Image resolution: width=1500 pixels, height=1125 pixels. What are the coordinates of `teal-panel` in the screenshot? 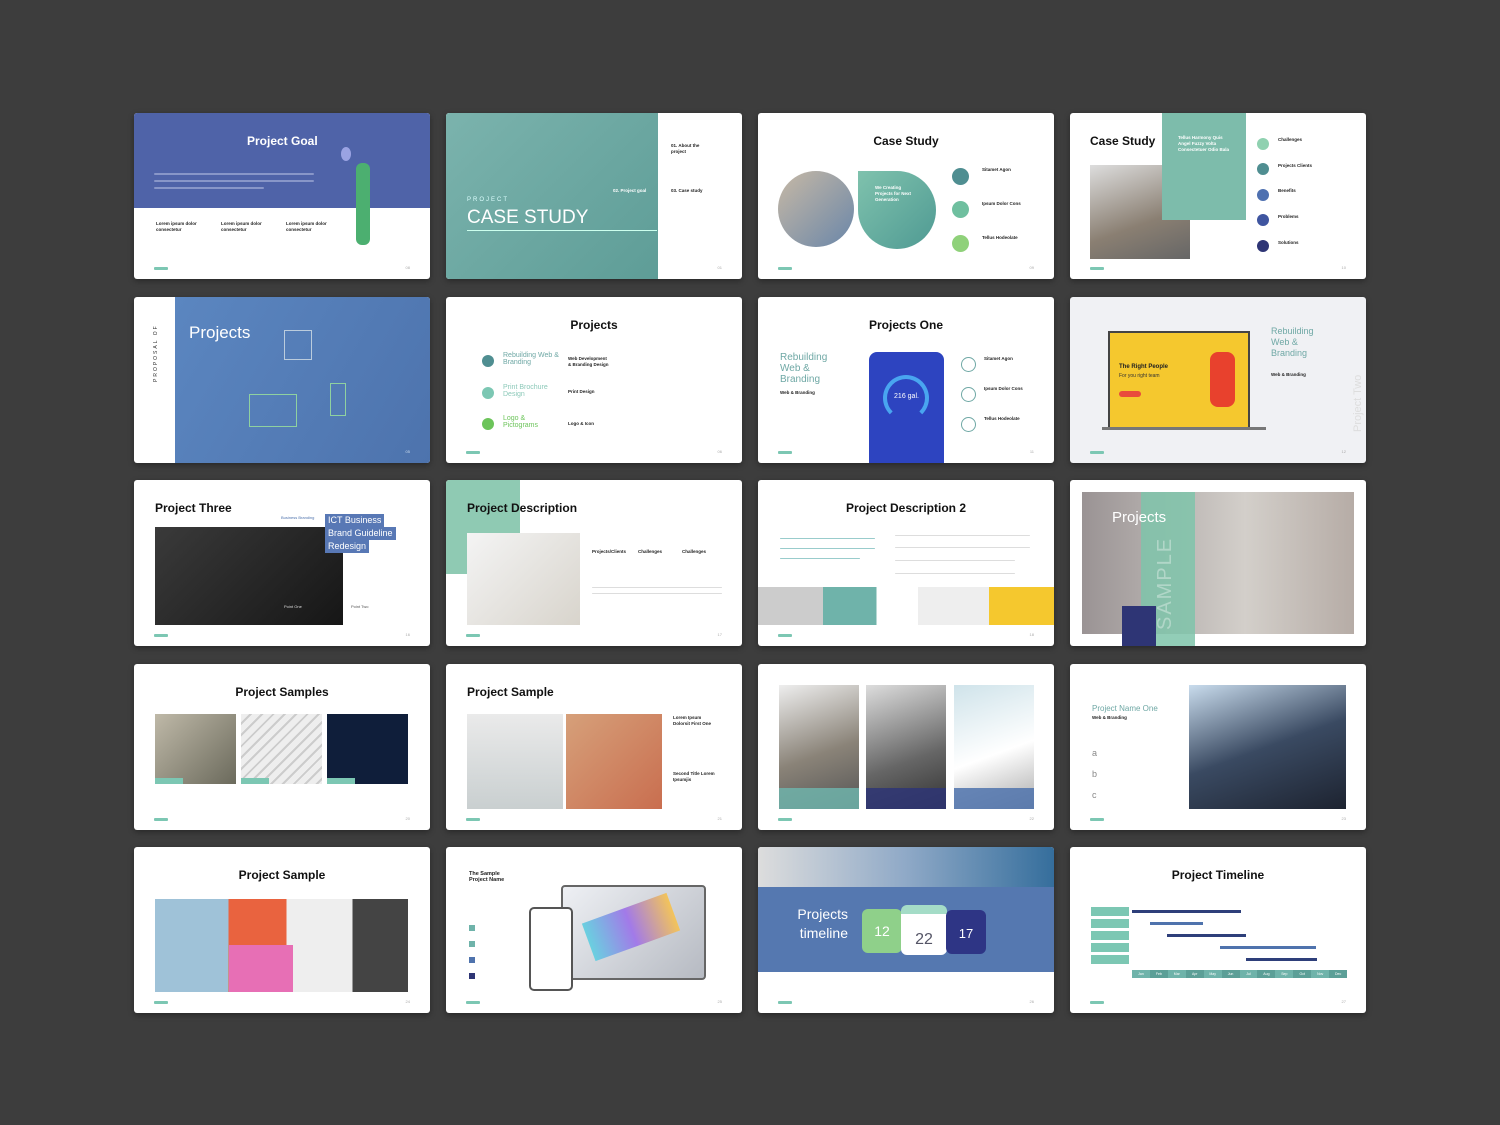 It's located at (1204, 166).